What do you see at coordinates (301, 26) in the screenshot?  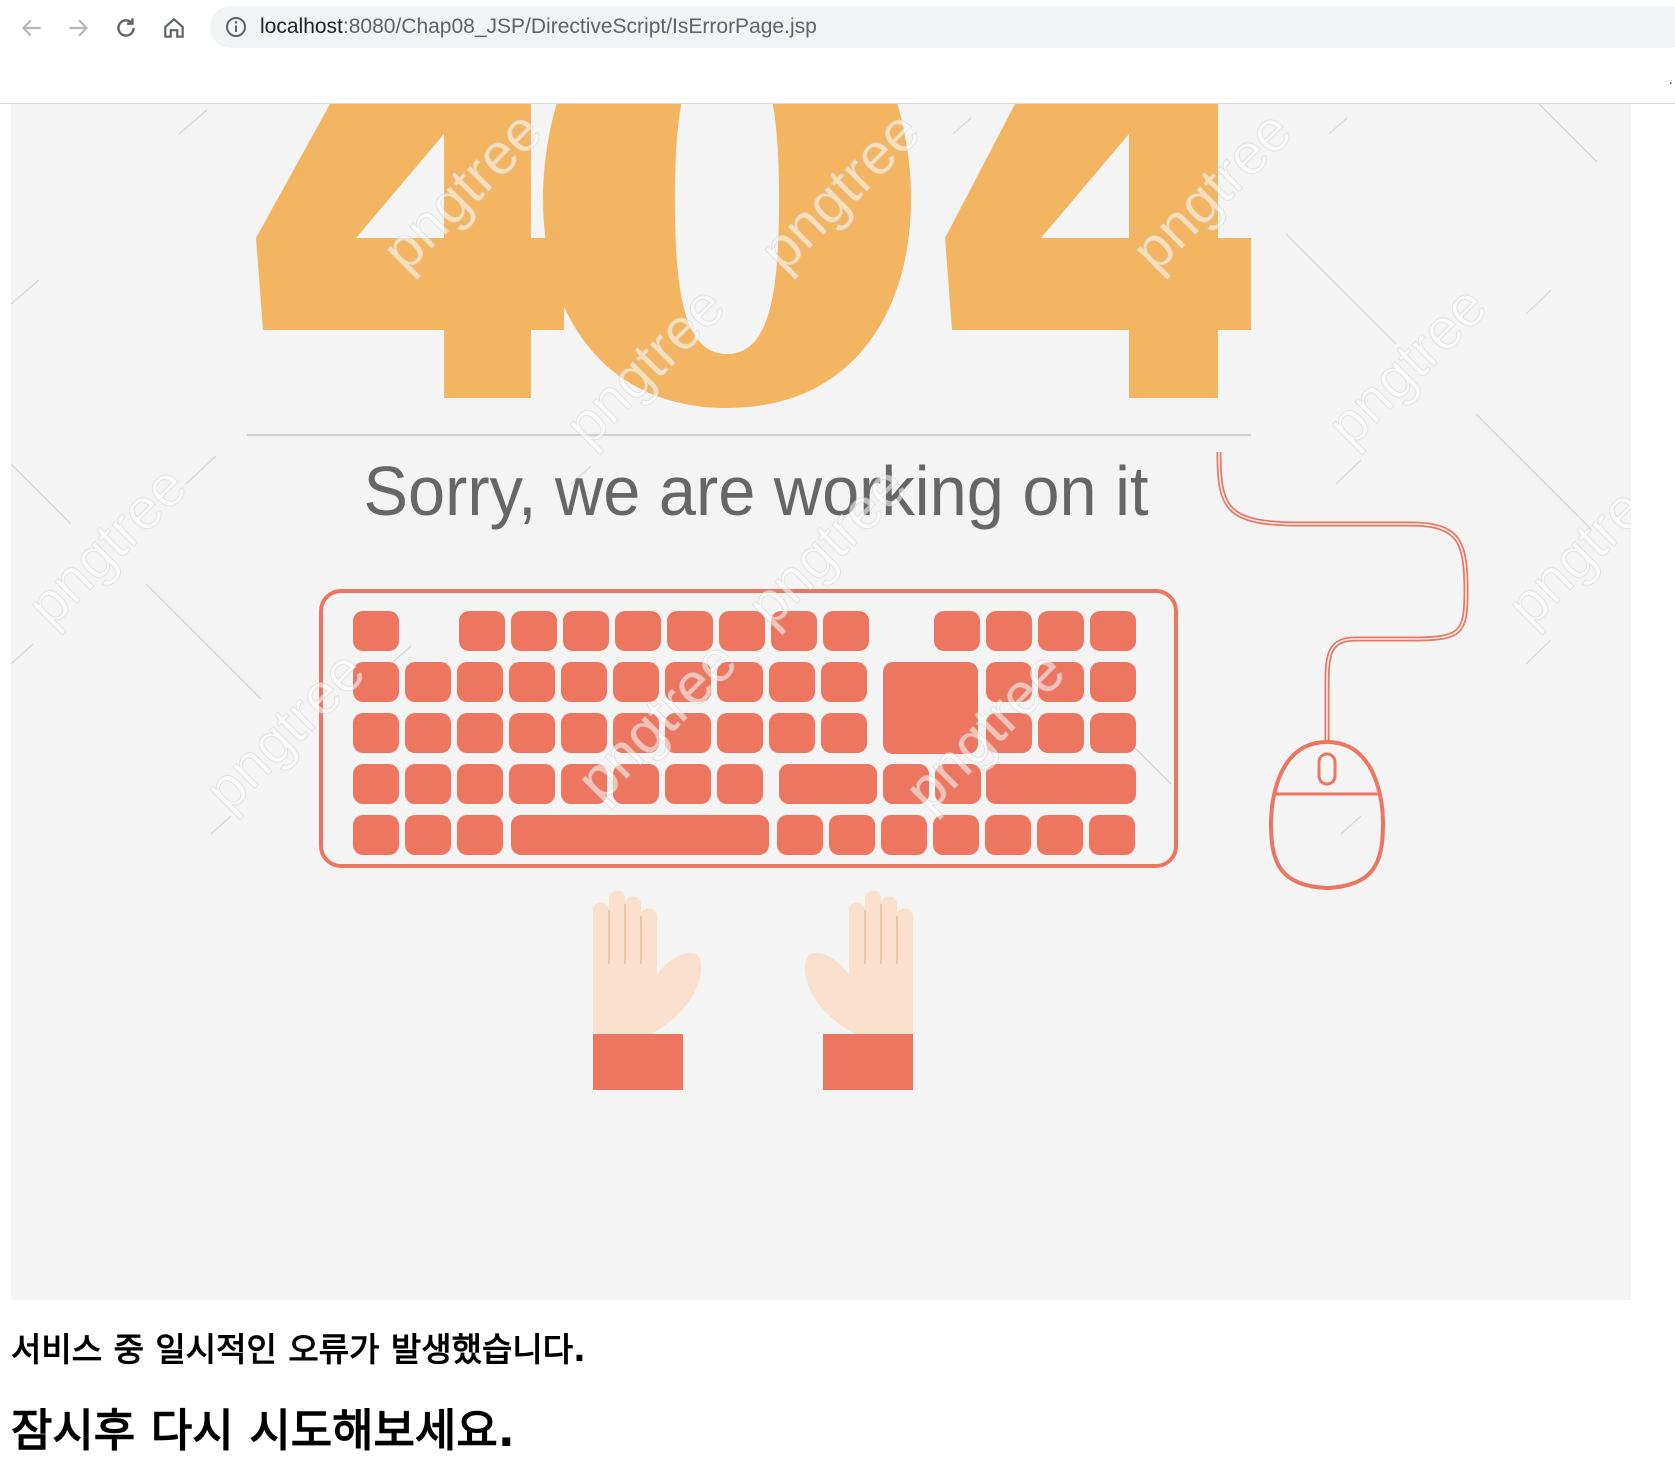 I see `url-host: localhost` at bounding box center [301, 26].